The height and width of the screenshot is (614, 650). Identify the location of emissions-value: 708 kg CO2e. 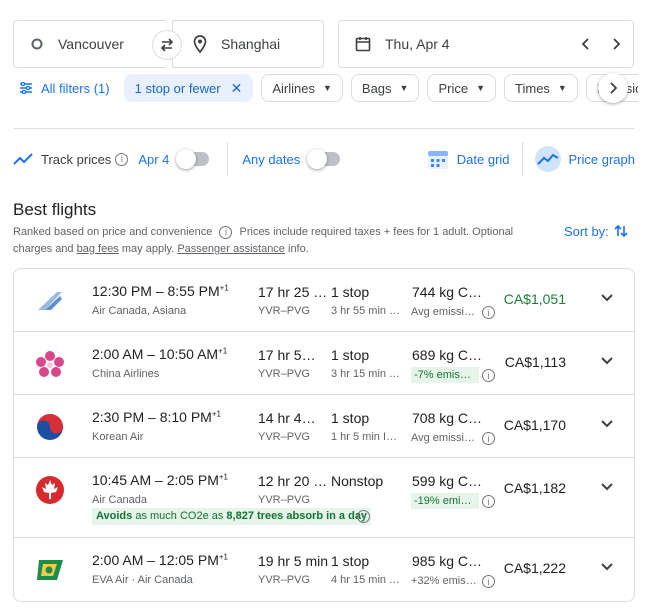
(452, 418).